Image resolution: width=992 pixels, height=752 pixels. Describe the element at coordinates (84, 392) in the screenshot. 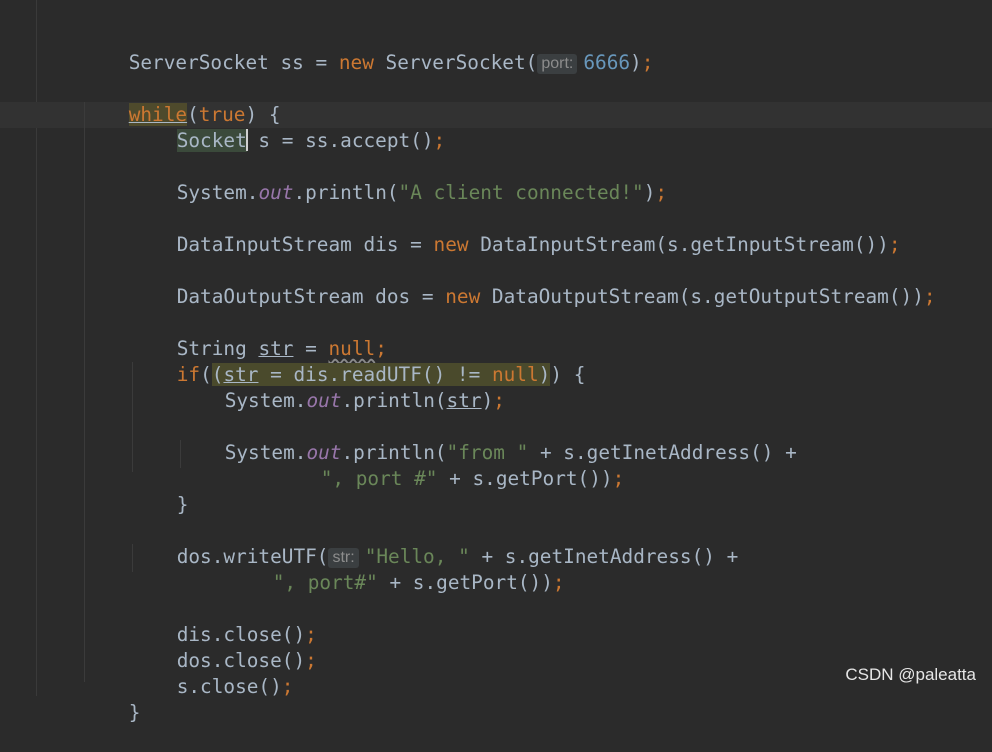

I see `indent-guide` at that location.